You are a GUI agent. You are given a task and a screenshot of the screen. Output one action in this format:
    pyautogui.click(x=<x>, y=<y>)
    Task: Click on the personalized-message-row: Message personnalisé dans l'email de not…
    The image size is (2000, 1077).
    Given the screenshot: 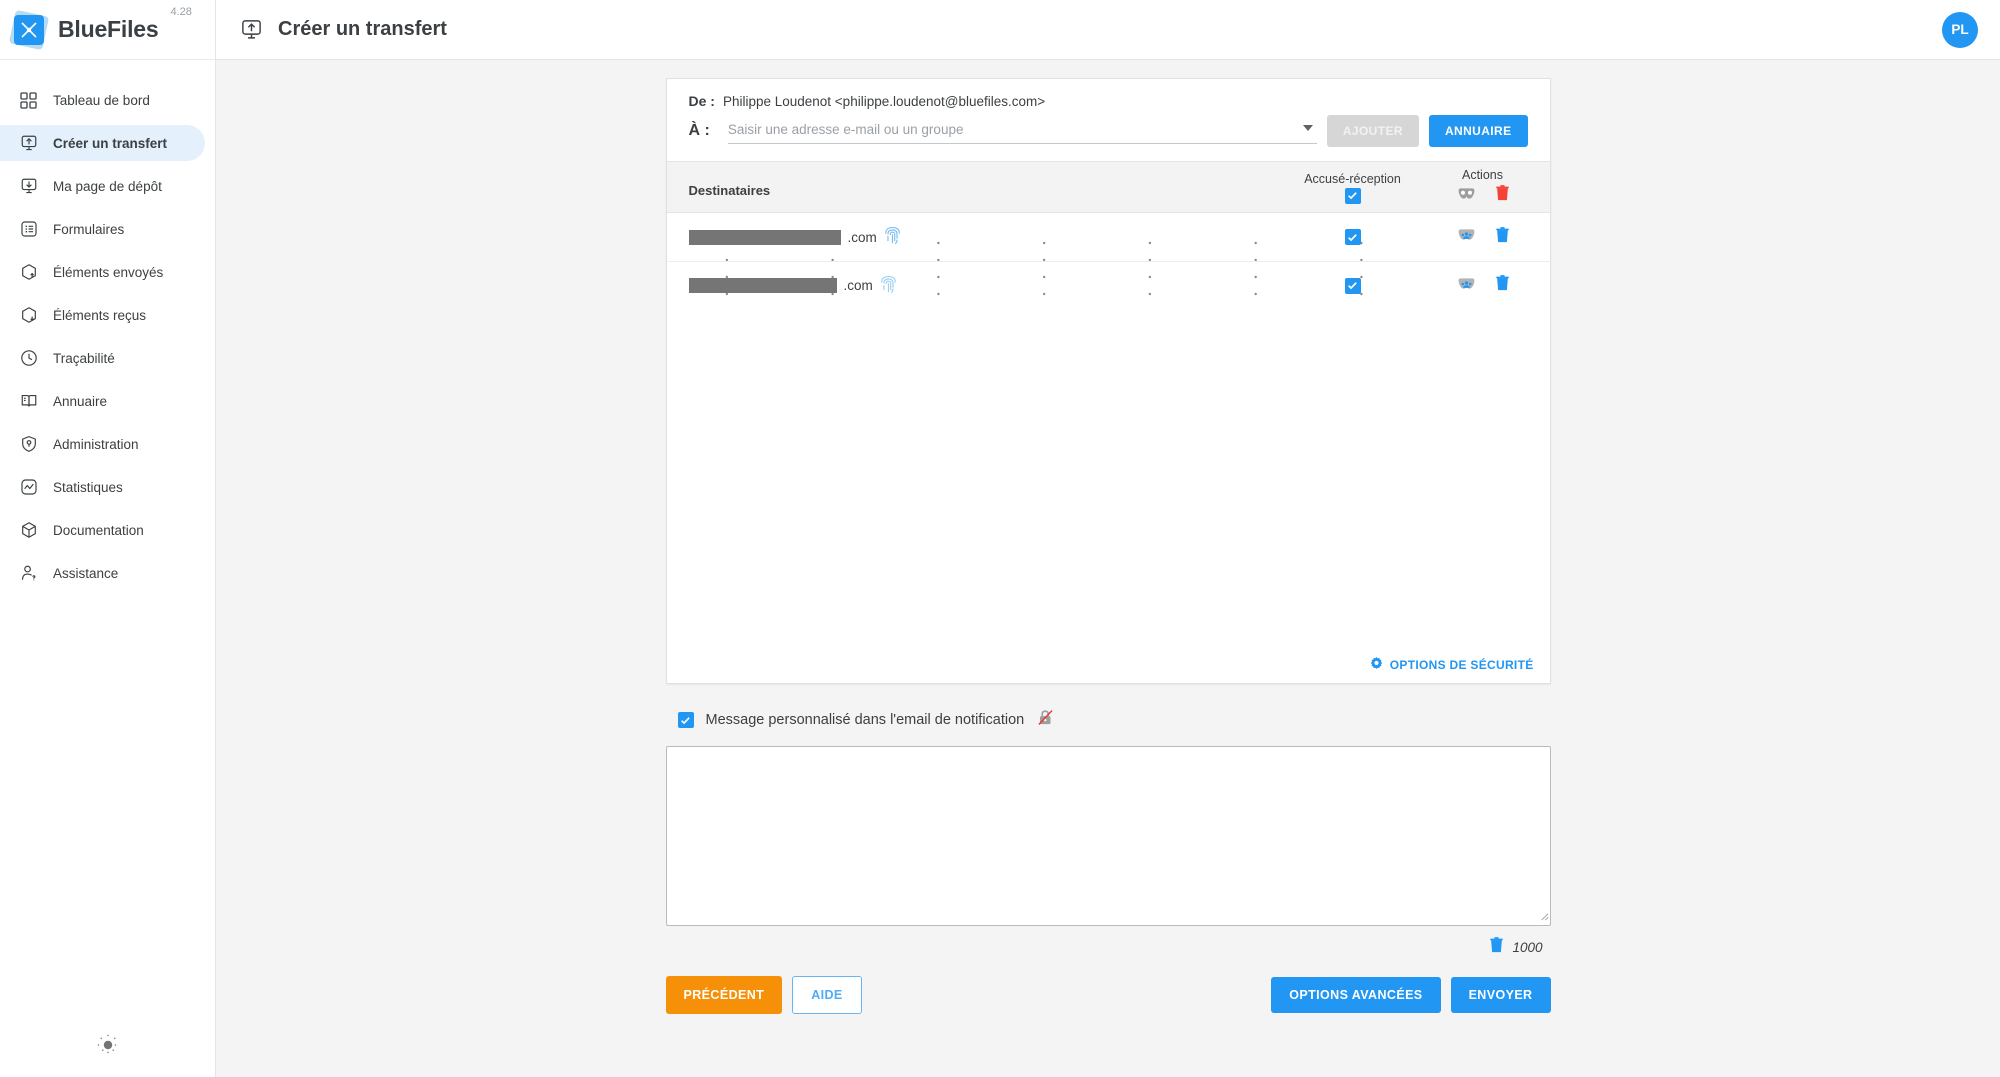 What is the action you would take?
    pyautogui.click(x=1114, y=720)
    